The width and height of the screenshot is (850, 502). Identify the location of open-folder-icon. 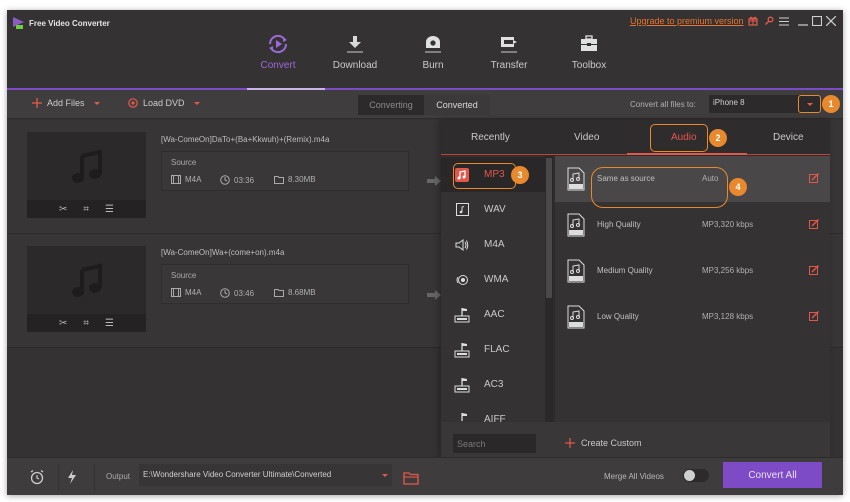
(411, 478).